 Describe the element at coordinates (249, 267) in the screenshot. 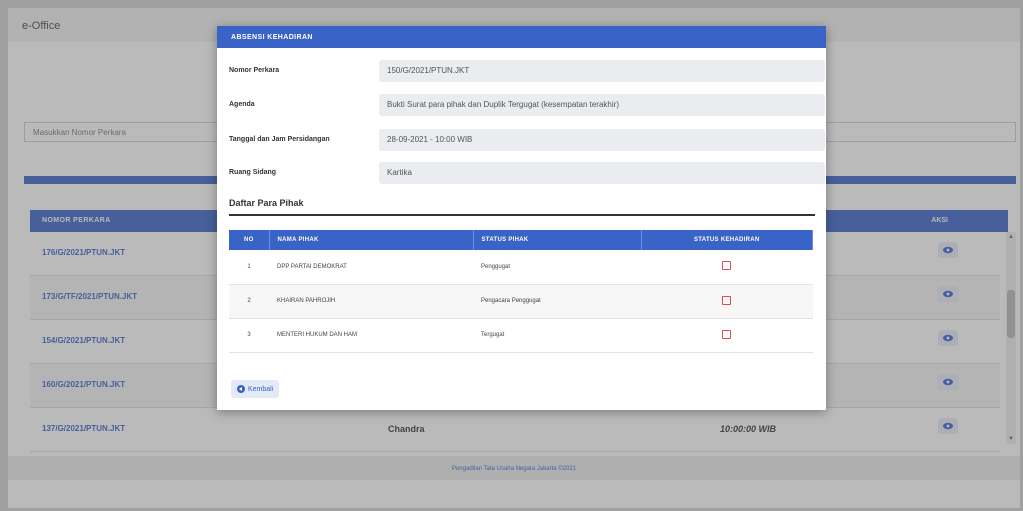

I see `party-no: 1` at that location.